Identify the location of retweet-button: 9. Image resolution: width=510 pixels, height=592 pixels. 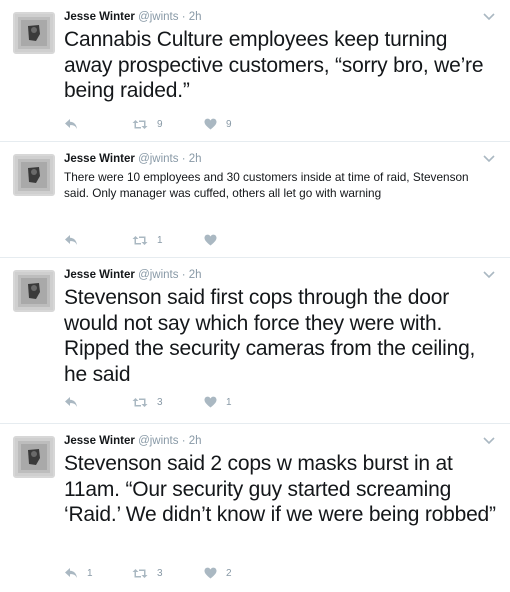
(147, 124).